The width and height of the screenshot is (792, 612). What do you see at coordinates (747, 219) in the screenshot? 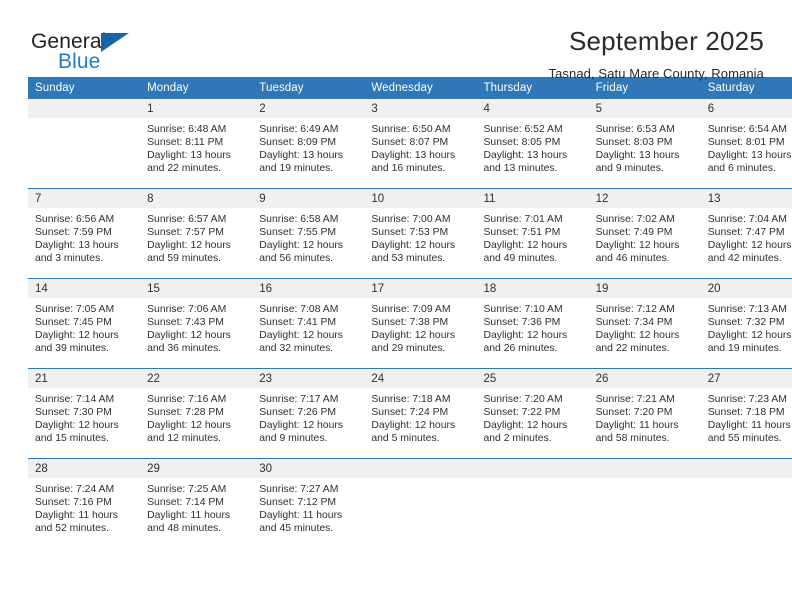
I see `day-sunrise-text: Sunrise: 7:04 AM` at bounding box center [747, 219].